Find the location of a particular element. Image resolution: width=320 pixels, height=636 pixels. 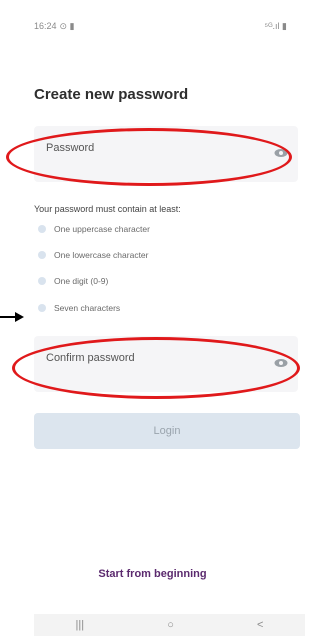

status-time: 16:24 is located at coordinates (45, 26).